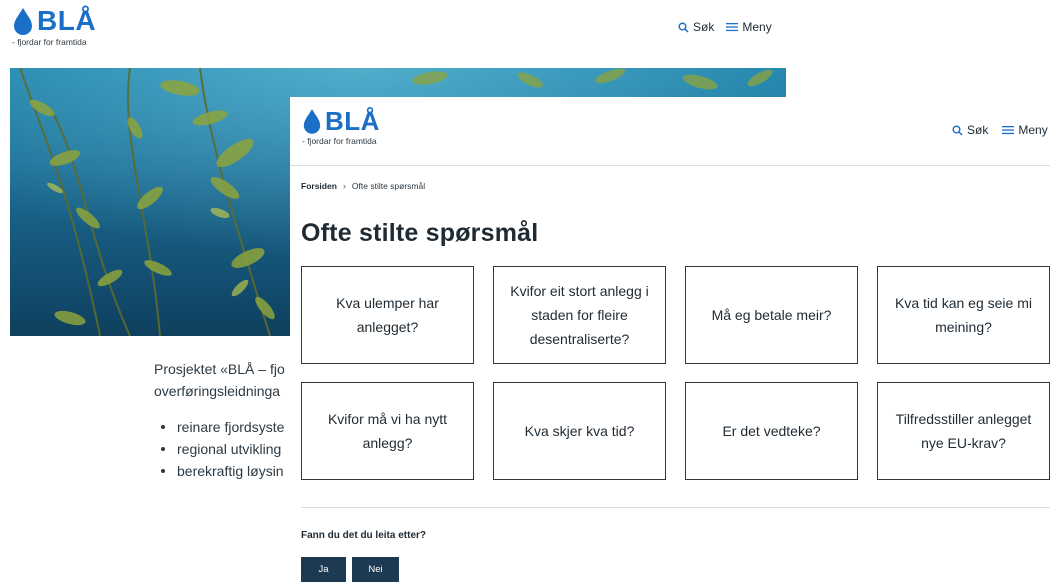 The image size is (1050, 582). What do you see at coordinates (579, 431) in the screenshot?
I see `faq-card: Kva skjer kva tid?` at bounding box center [579, 431].